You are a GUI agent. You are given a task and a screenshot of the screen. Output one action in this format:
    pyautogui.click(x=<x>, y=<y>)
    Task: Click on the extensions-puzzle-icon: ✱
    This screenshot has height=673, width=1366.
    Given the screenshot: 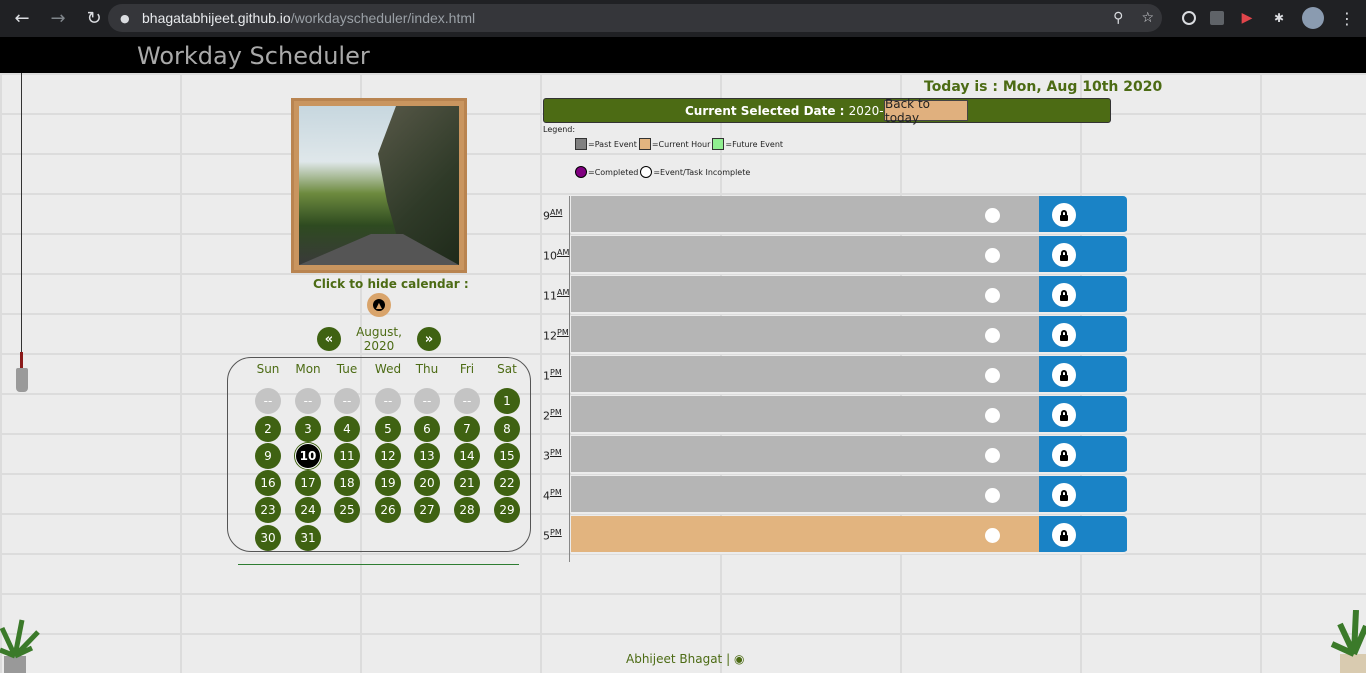 What is the action you would take?
    pyautogui.click(x=1279, y=18)
    